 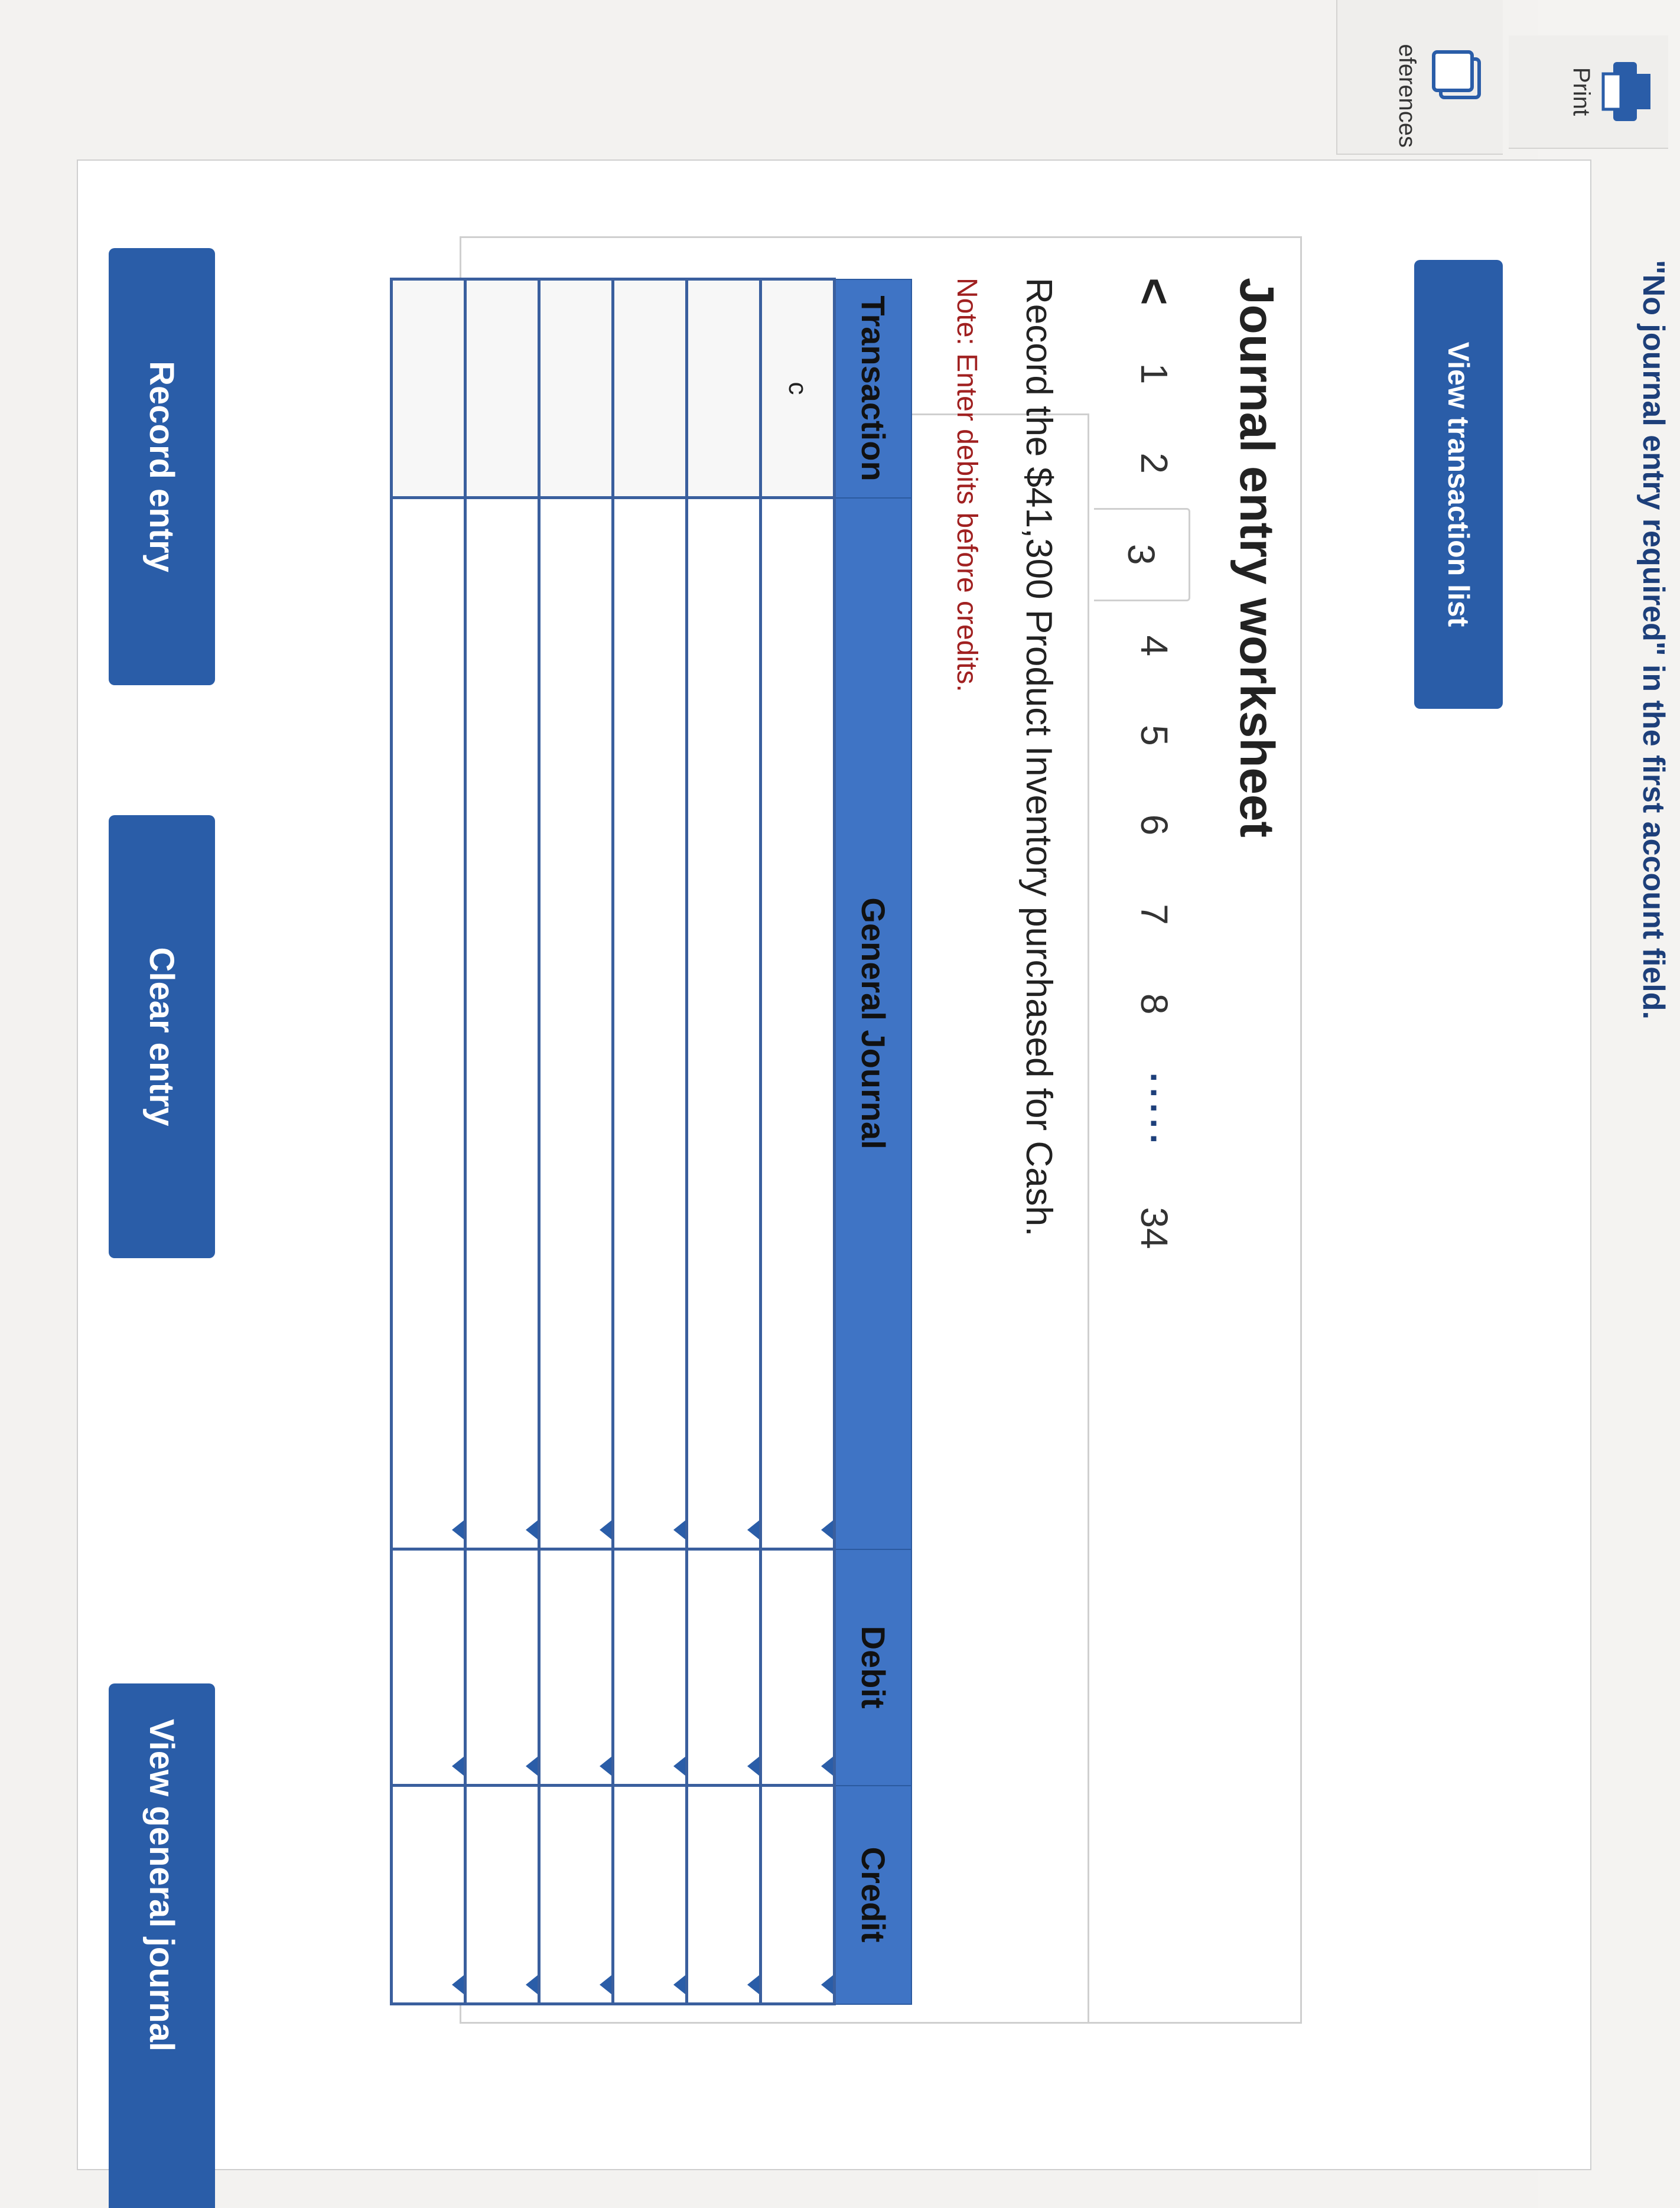 I want to click on tab-7: 7, so click(x=1154, y=914).